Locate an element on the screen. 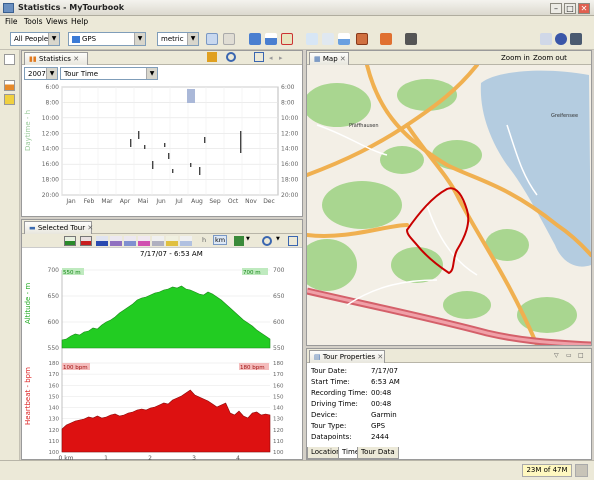  compare-icon is located at coordinates (328, 39).